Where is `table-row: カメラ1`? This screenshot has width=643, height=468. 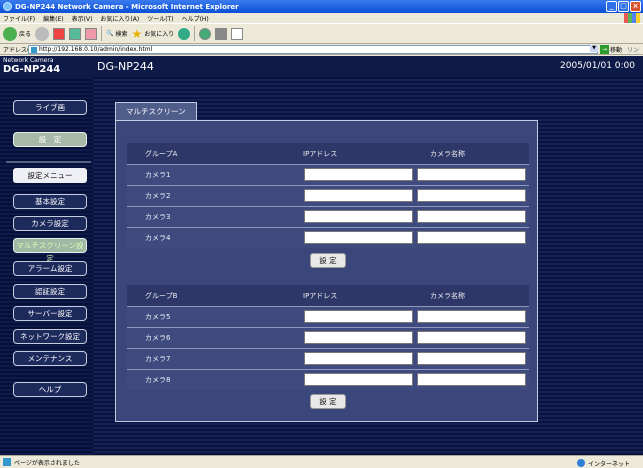
table-row: カメラ1 is located at coordinates (328, 174).